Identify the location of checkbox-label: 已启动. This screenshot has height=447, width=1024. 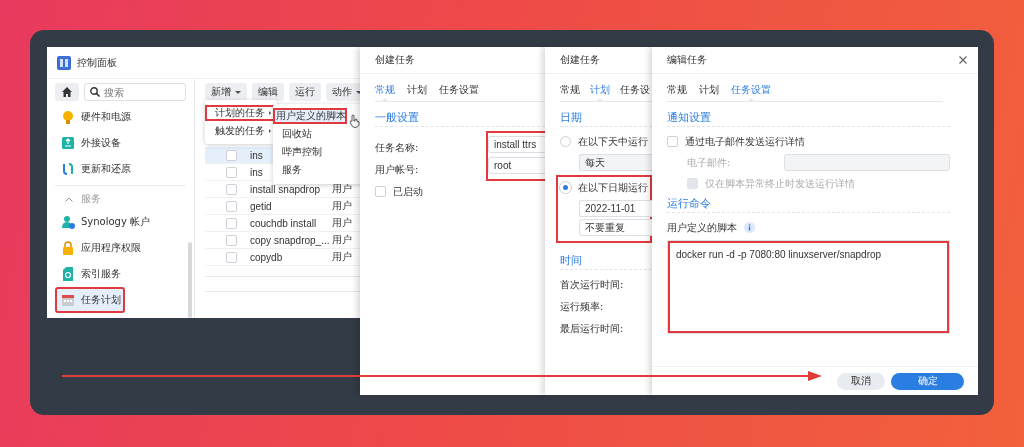
(408, 191).